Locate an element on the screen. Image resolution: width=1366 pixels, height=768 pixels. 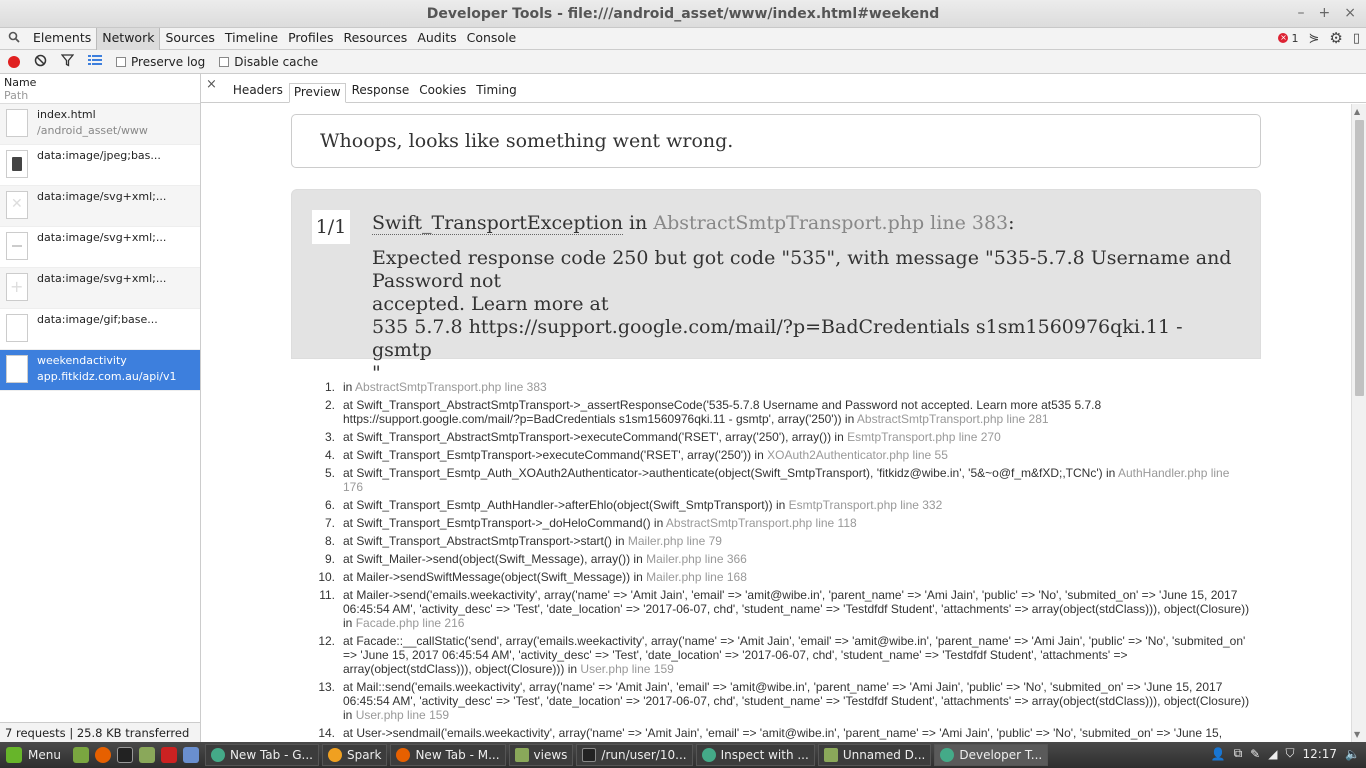
filezilla-icon is located at coordinates (168, 755).